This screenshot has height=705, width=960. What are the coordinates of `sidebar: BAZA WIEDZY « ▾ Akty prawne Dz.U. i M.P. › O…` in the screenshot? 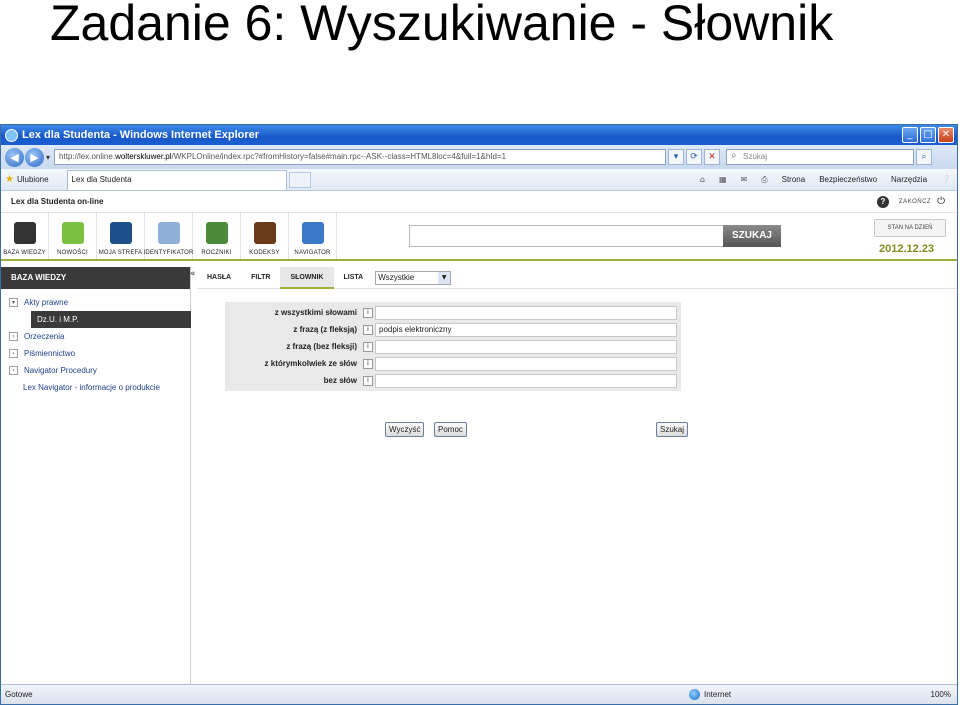 It's located at (98, 477).